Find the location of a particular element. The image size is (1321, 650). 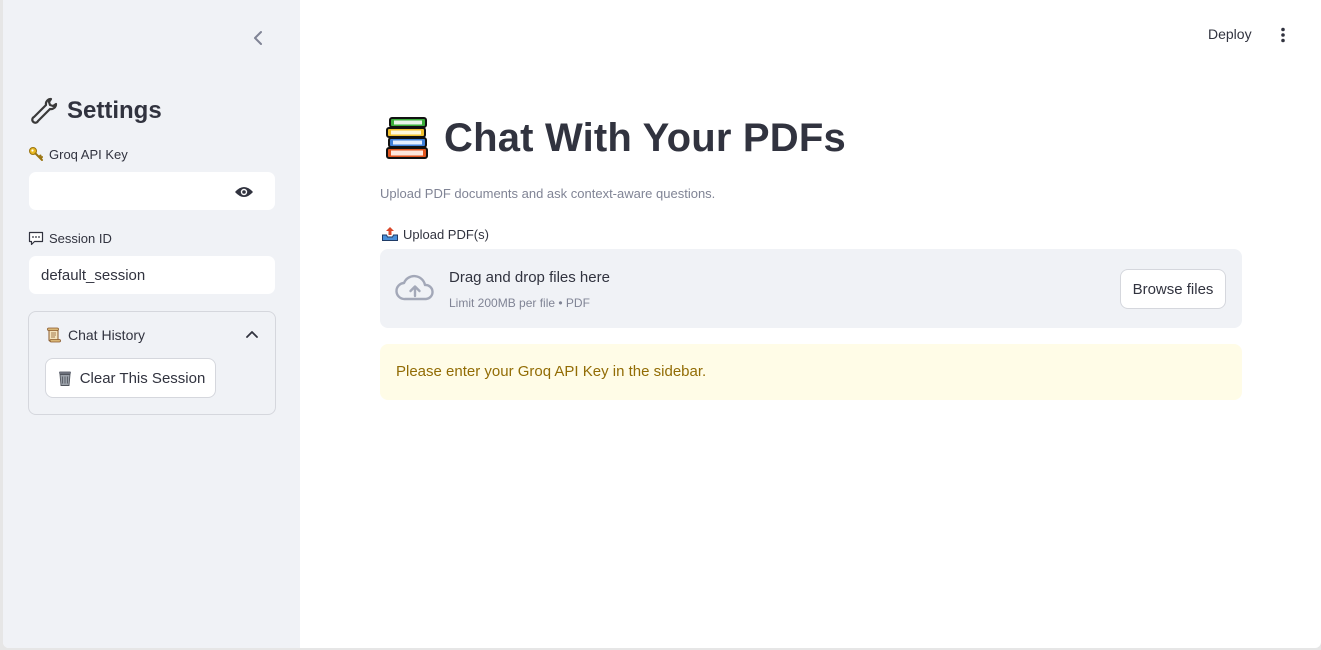

session-id-label: Session ID is located at coordinates (70, 238).